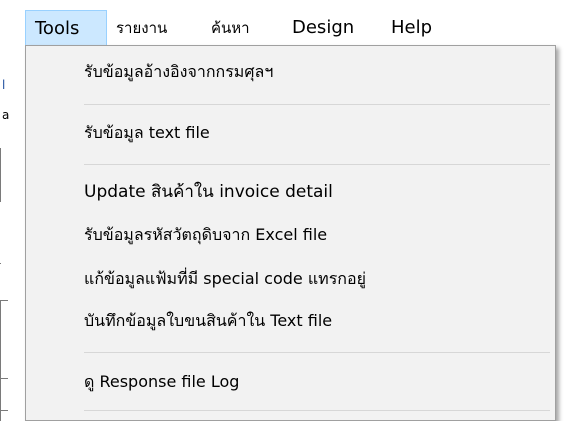  What do you see at coordinates (66, 28) in the screenshot?
I see `menu-tools: Tools` at bounding box center [66, 28].